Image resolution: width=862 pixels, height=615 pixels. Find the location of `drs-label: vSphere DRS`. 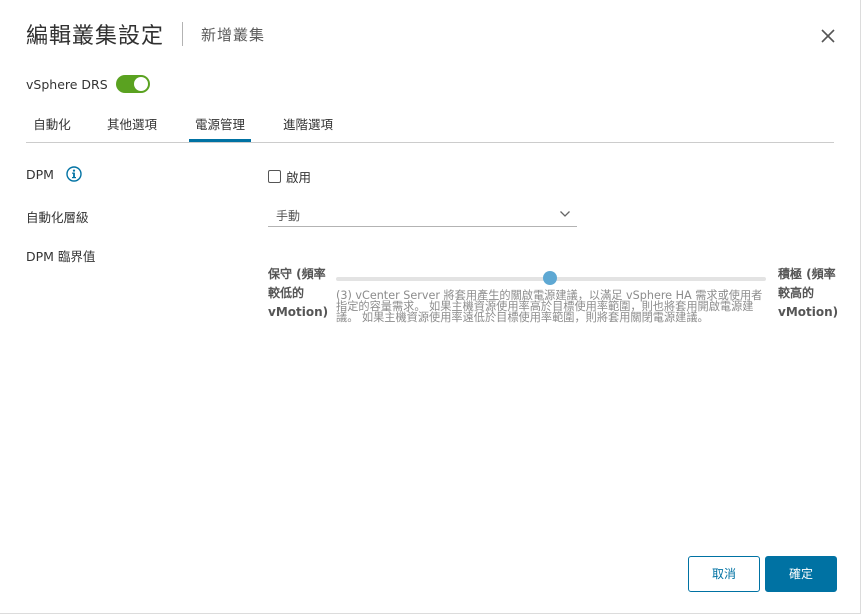

drs-label: vSphere DRS is located at coordinates (67, 84).